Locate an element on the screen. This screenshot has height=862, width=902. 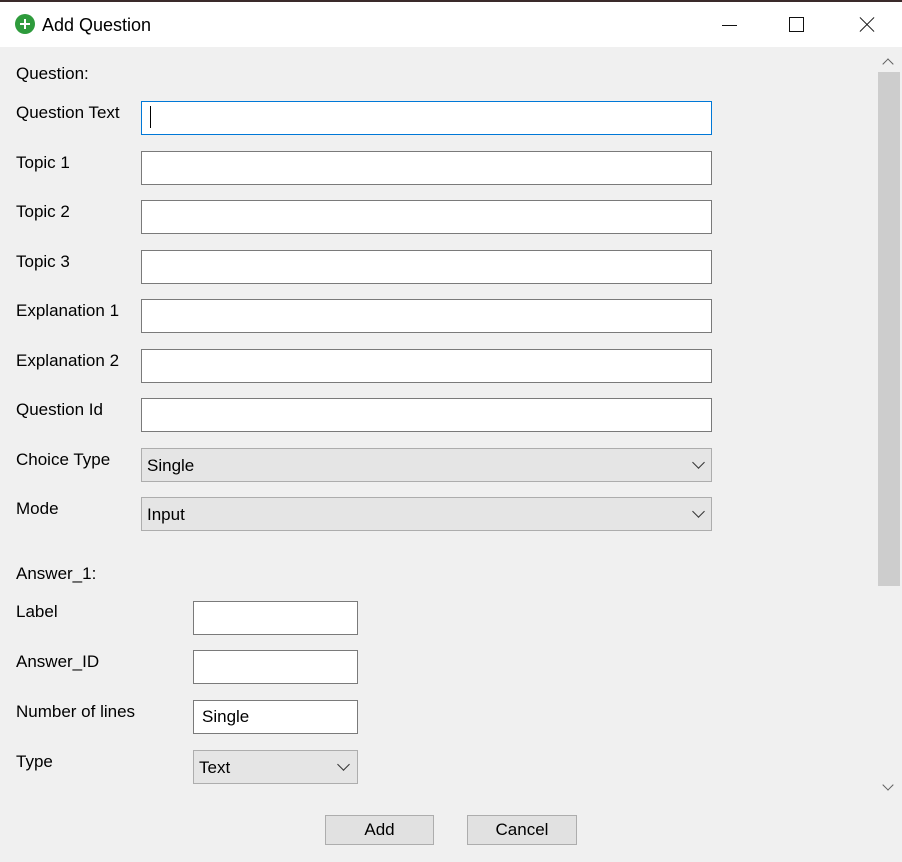
choice-type-label: Choice Type is located at coordinates (63, 459).